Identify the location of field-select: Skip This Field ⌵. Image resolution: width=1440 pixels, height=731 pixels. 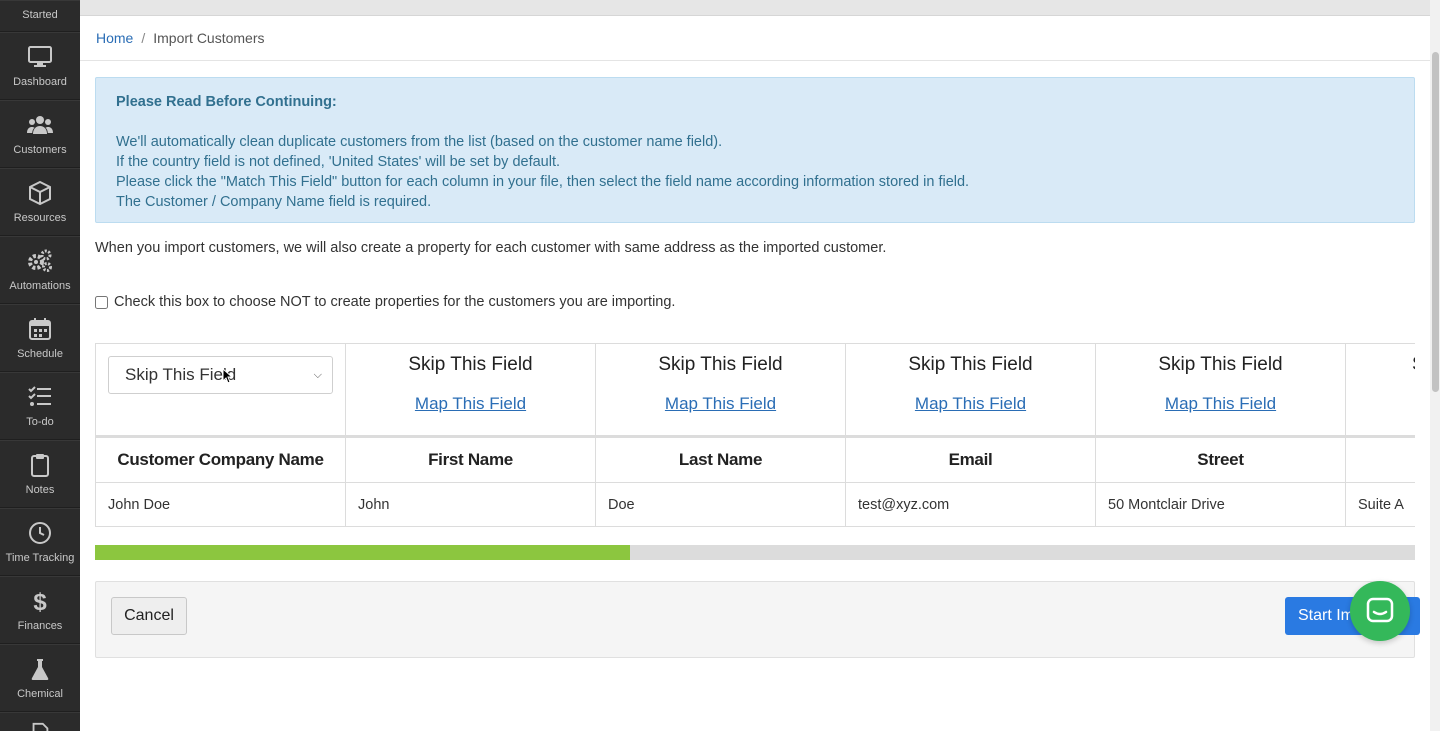
(220, 375).